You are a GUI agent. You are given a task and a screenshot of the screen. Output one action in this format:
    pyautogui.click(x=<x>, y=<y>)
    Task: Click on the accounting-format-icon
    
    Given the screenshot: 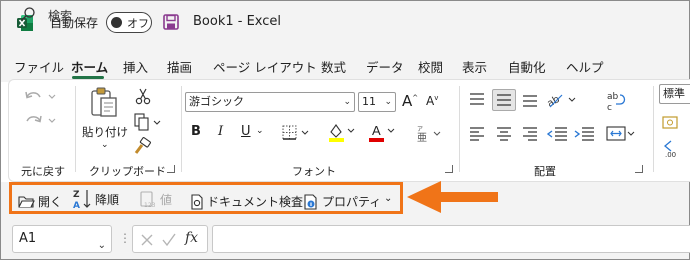 What is the action you would take?
    pyautogui.click(x=671, y=123)
    